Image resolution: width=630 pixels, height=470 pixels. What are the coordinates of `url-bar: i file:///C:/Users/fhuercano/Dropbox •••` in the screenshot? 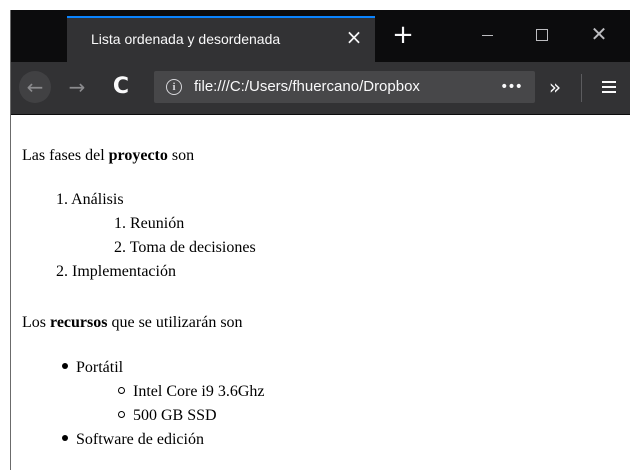 It's located at (344, 87).